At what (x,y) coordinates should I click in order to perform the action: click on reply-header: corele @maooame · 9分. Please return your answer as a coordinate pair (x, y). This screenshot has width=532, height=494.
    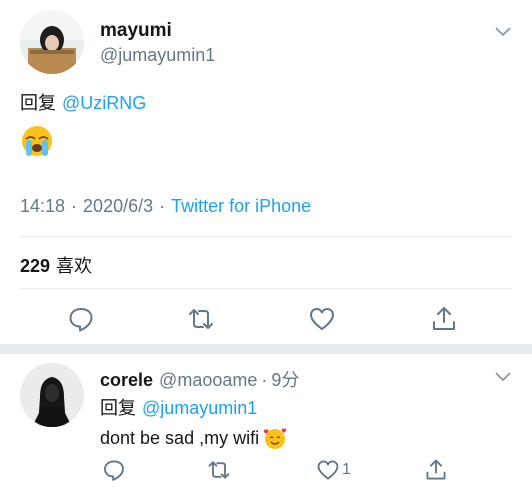
    Looking at the image, I should click on (199, 379).